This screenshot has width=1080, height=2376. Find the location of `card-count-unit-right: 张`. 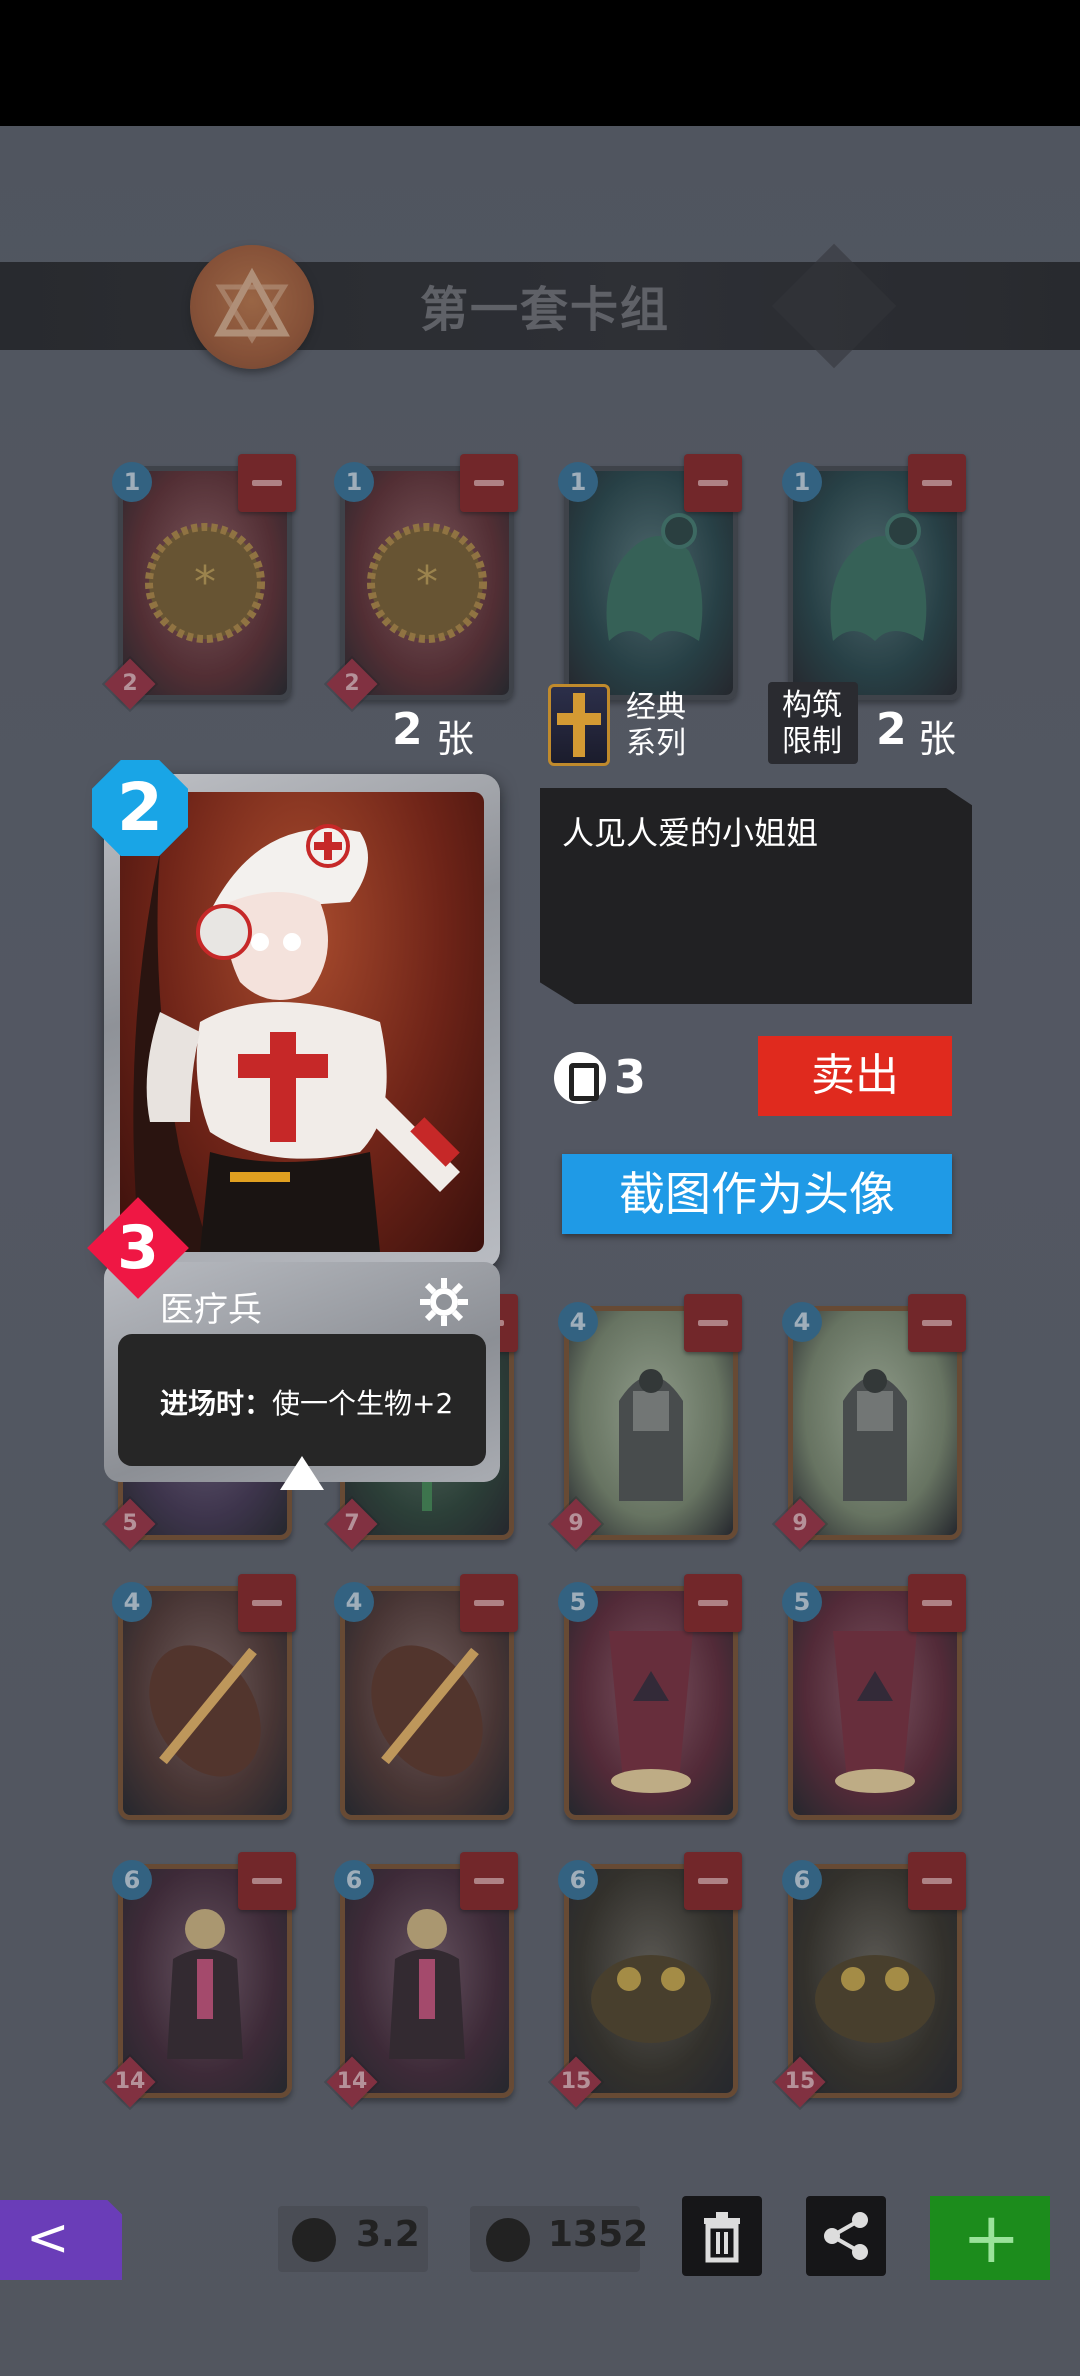

card-count-unit-right: 张 is located at coordinates (937, 739).